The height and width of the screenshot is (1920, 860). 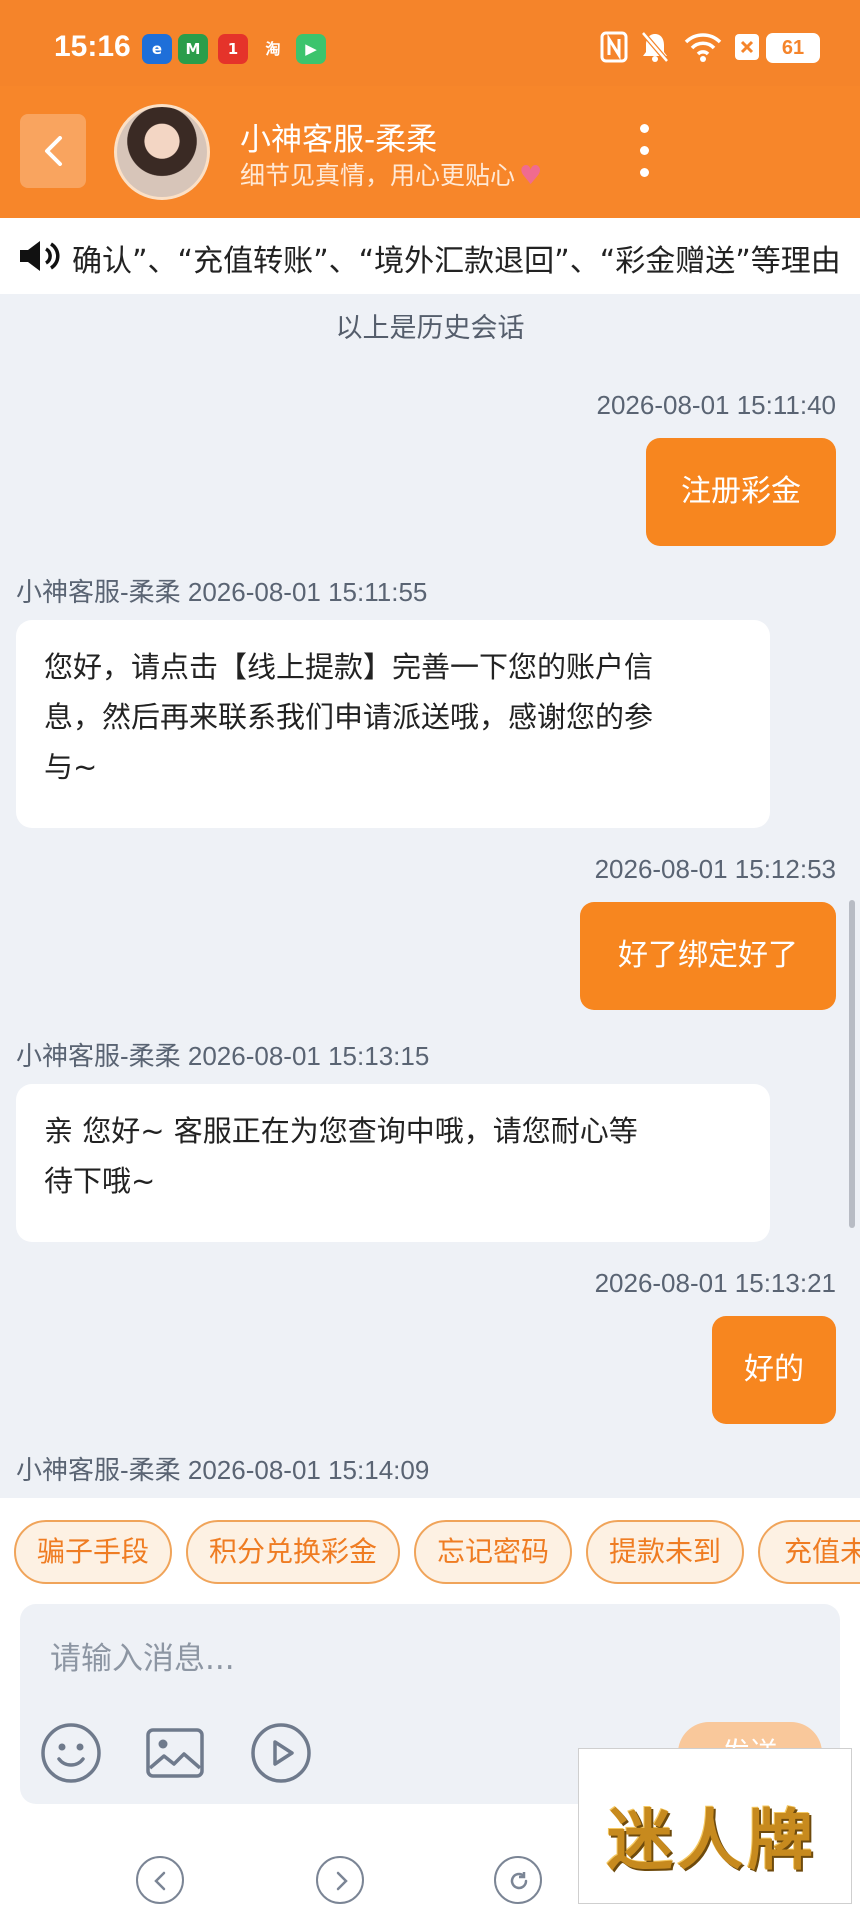 What do you see at coordinates (430, 1659) in the screenshot?
I see `message-input` at bounding box center [430, 1659].